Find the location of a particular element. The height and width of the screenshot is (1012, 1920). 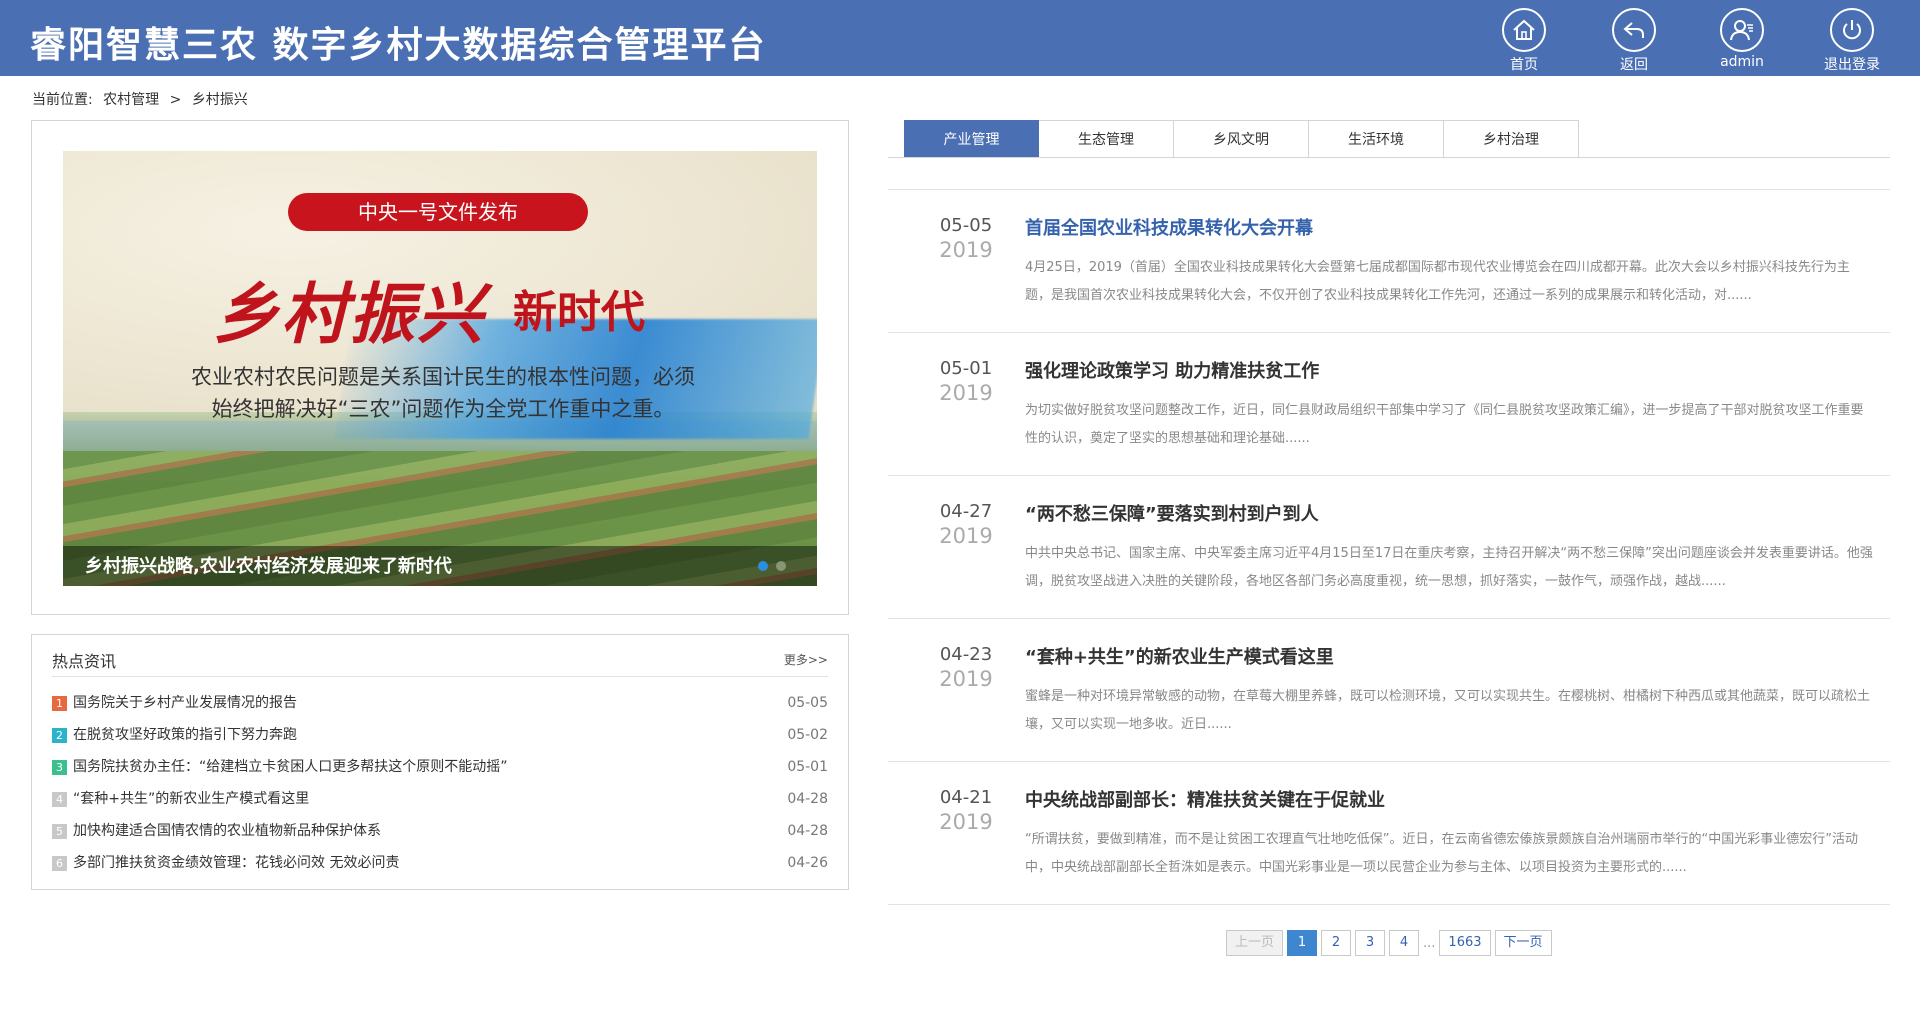

hot-news-item: 5 加快构建适合国情农情的农业植物新品种保护体系 04-28 is located at coordinates (440, 831).